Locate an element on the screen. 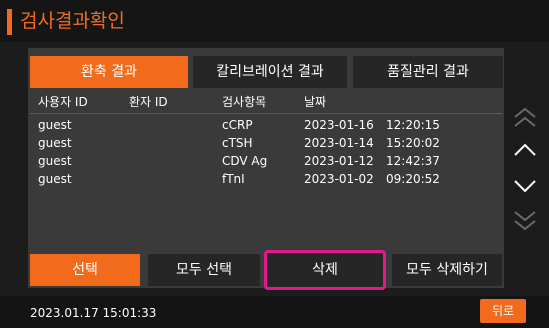 This screenshot has height=328, width=549. row-1-user-id: guest is located at coordinates (55, 125).